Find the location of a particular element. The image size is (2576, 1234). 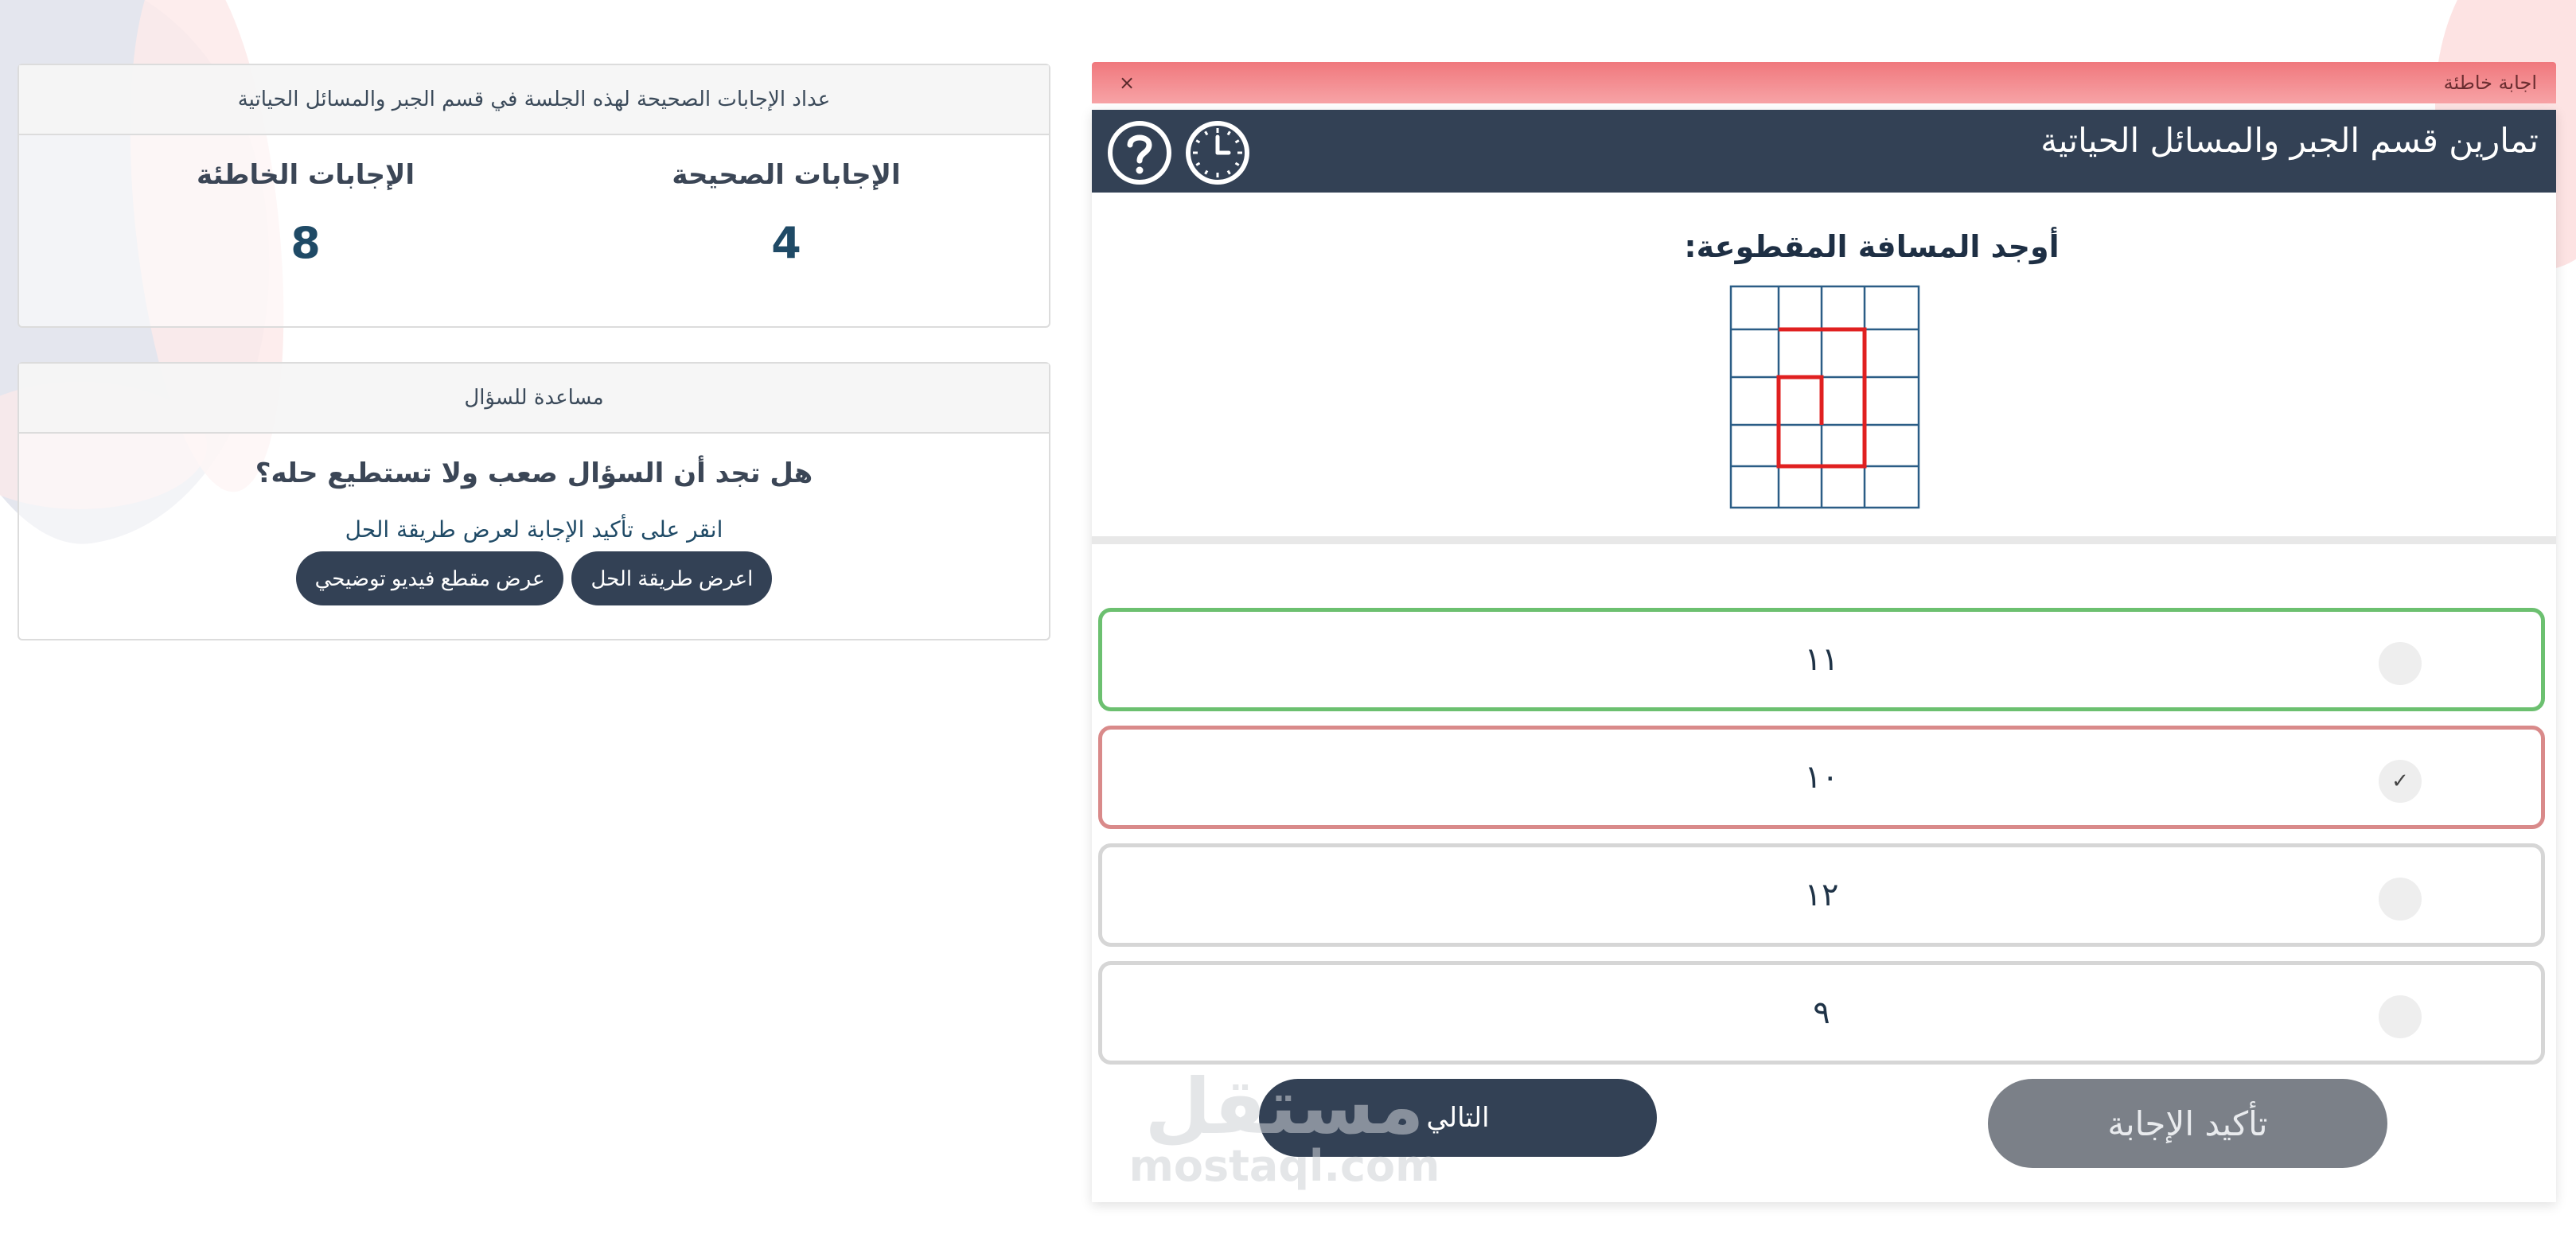

answer-option-label: ١٠ is located at coordinates (1821, 777).